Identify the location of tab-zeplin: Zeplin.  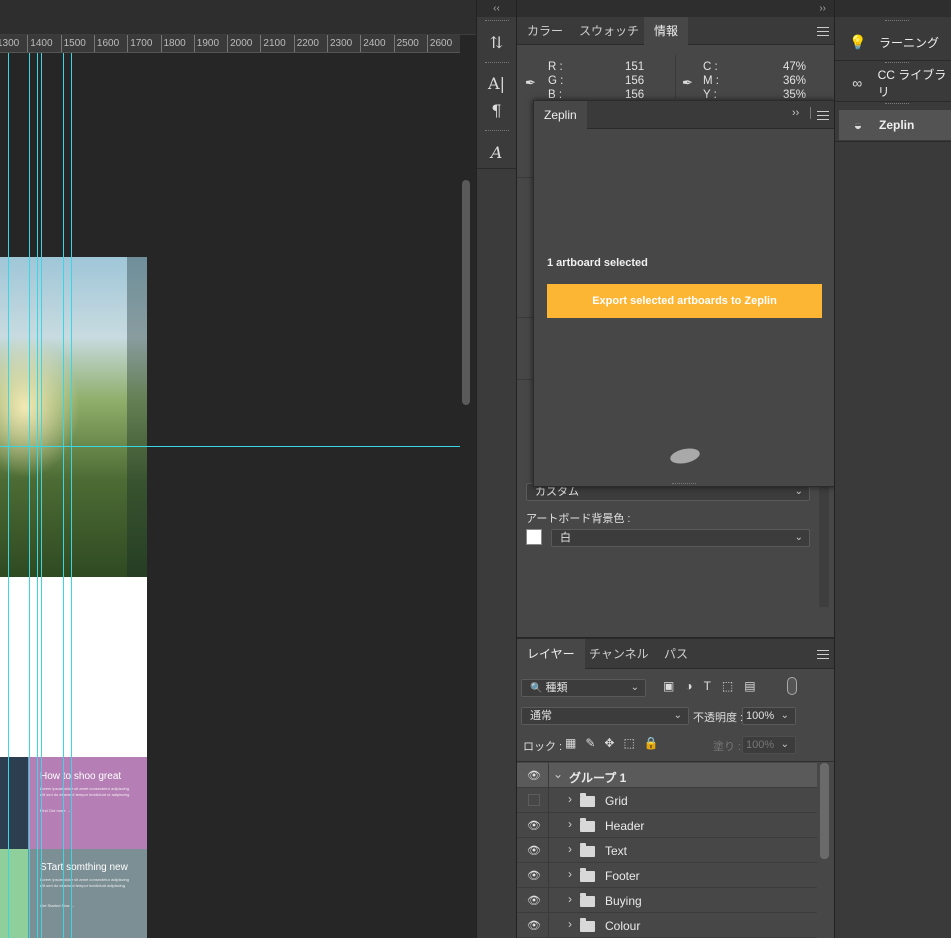
(560, 115).